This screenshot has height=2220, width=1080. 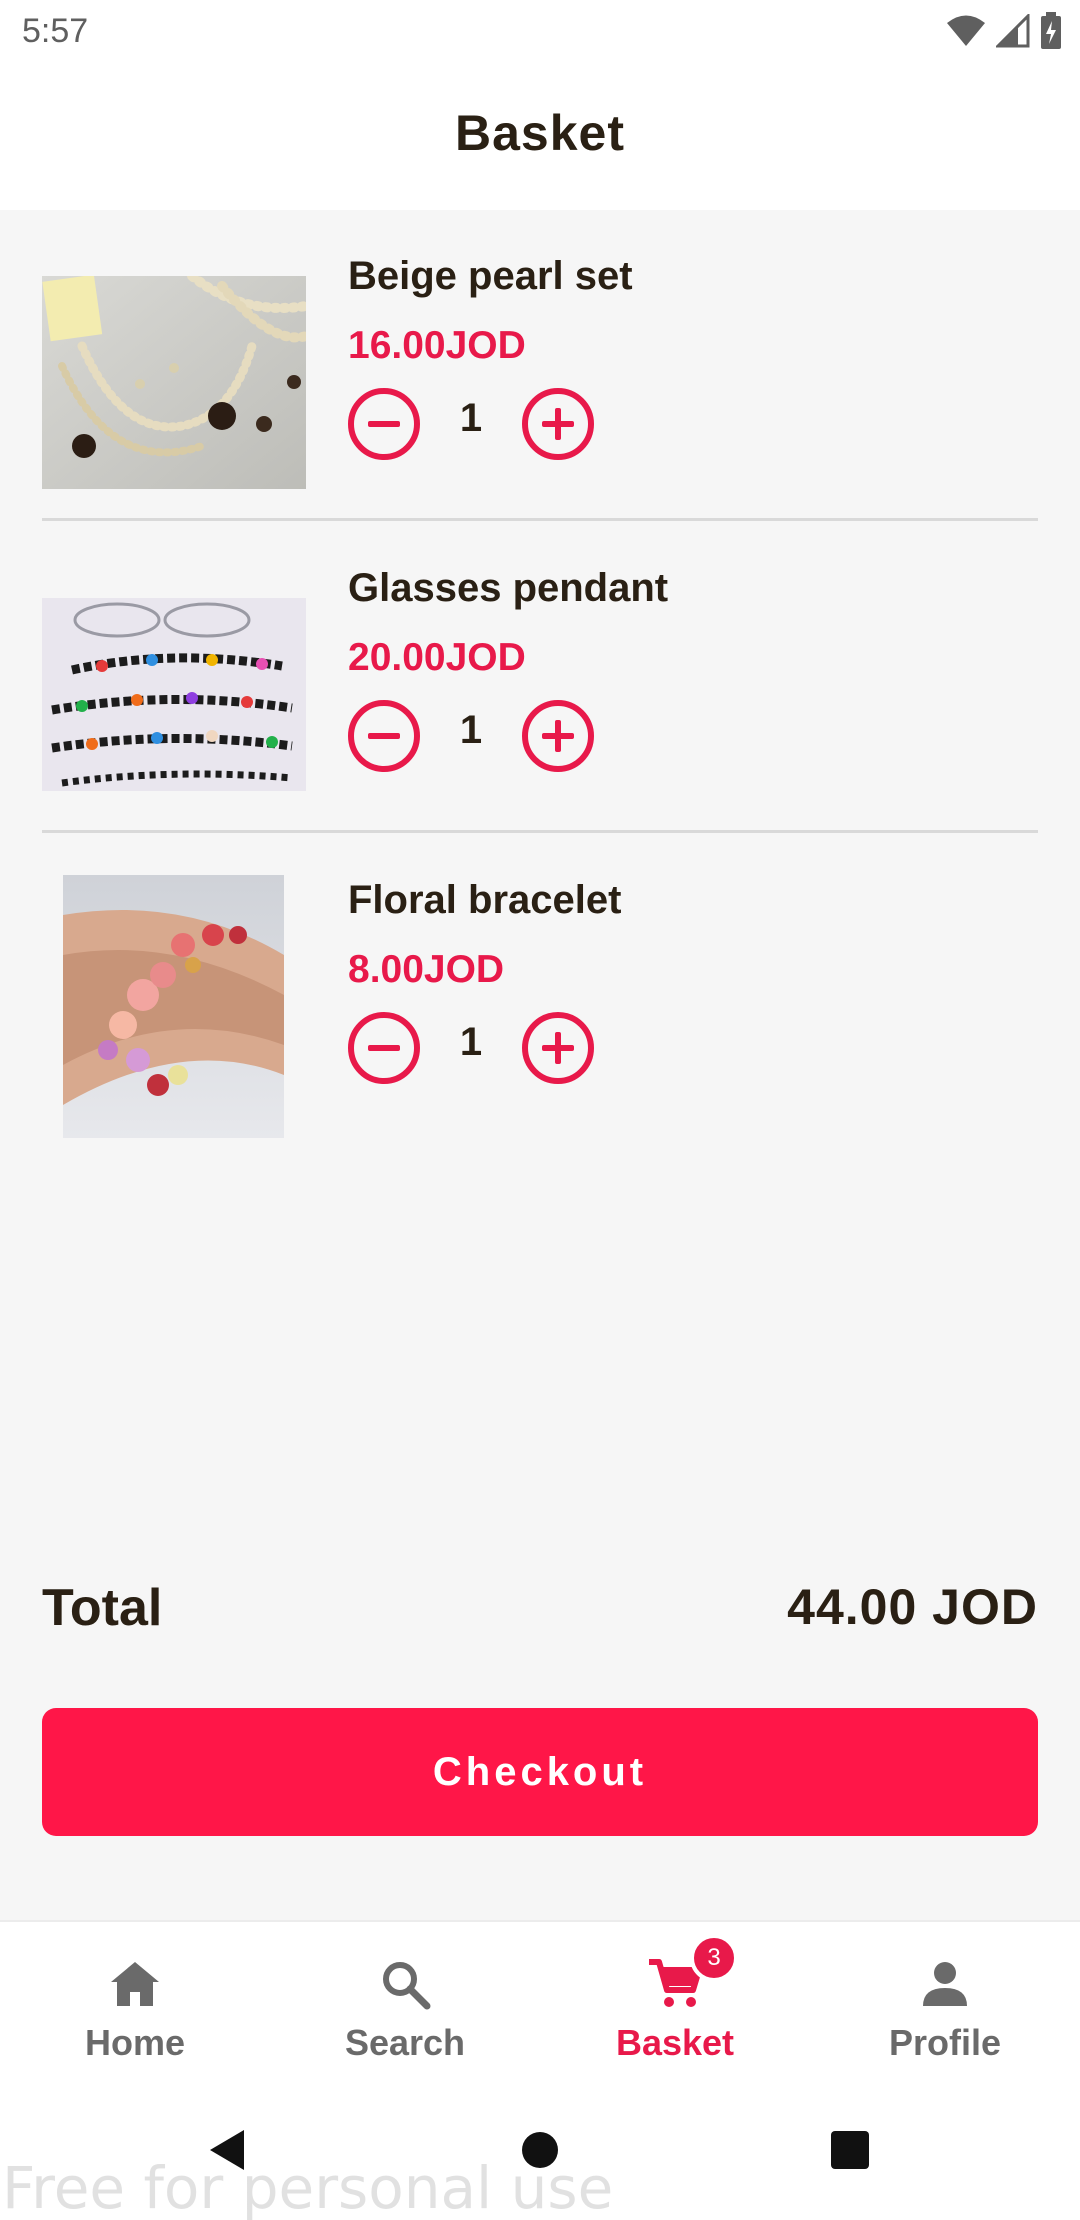 I want to click on app-header: Basket, so click(x=540, y=136).